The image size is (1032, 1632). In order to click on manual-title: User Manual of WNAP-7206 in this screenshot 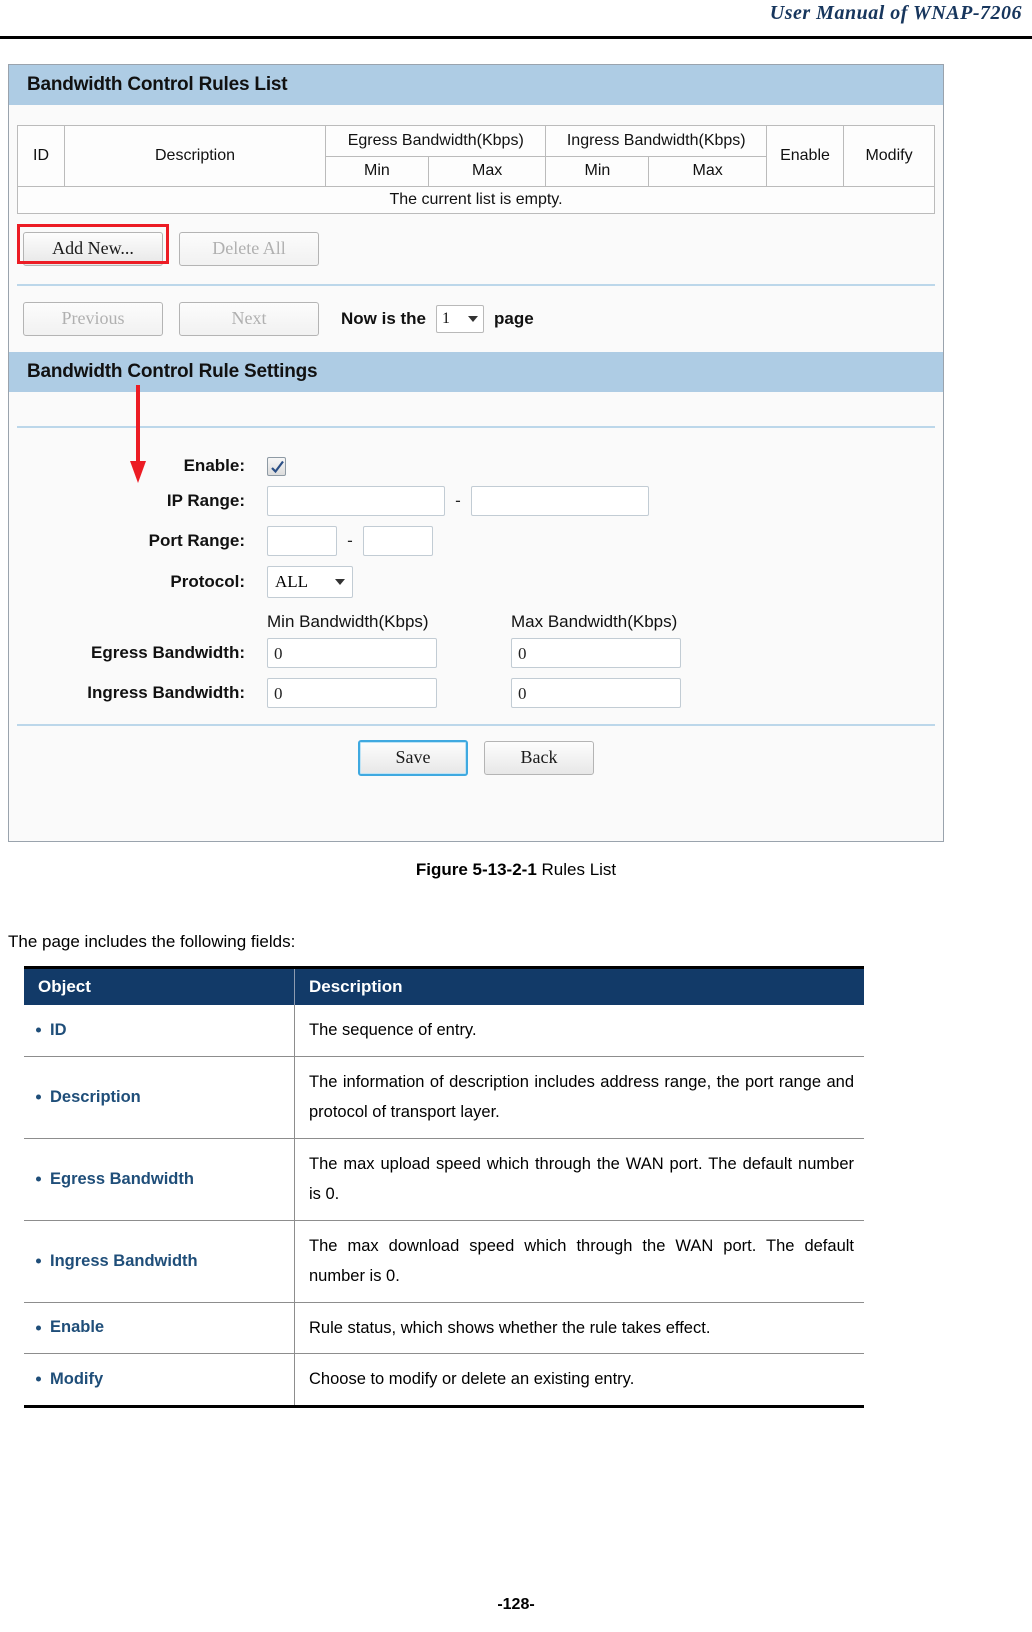, I will do `click(895, 13)`.